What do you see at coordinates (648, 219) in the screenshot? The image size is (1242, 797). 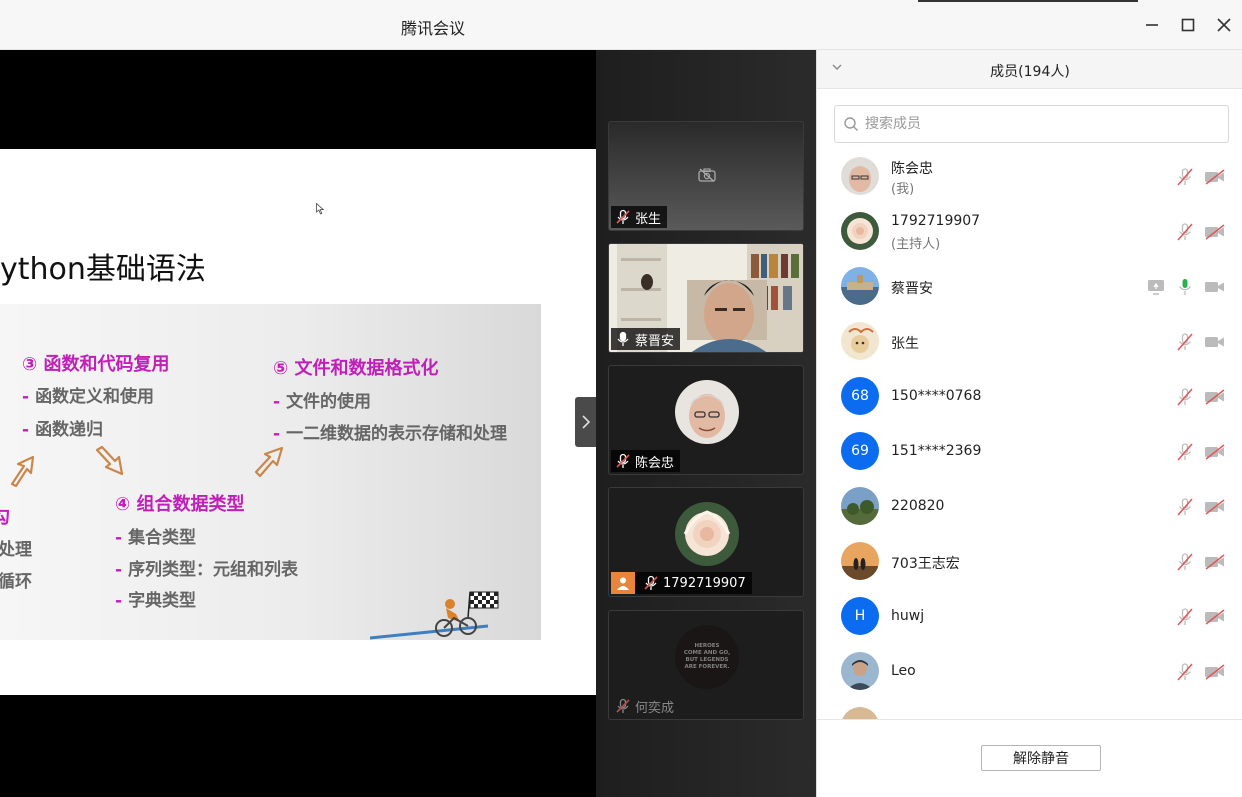 I see `tile-name: 张生` at bounding box center [648, 219].